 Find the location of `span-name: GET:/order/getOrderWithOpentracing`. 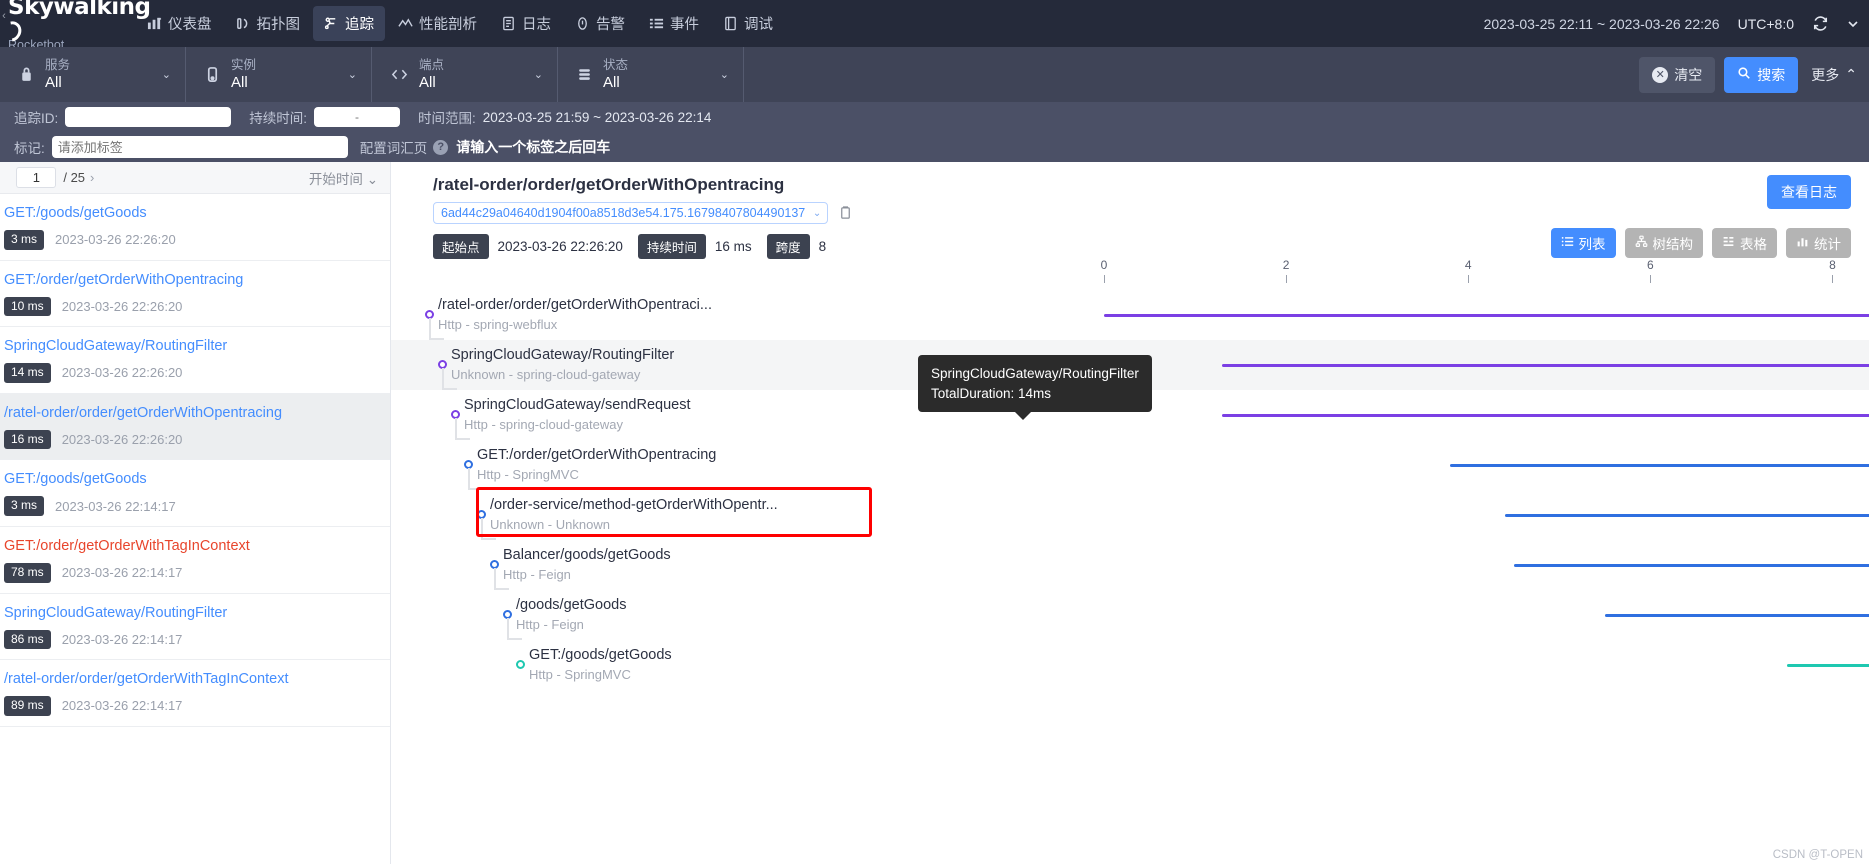

span-name: GET:/order/getOrderWithOpentracing is located at coordinates (597, 455).